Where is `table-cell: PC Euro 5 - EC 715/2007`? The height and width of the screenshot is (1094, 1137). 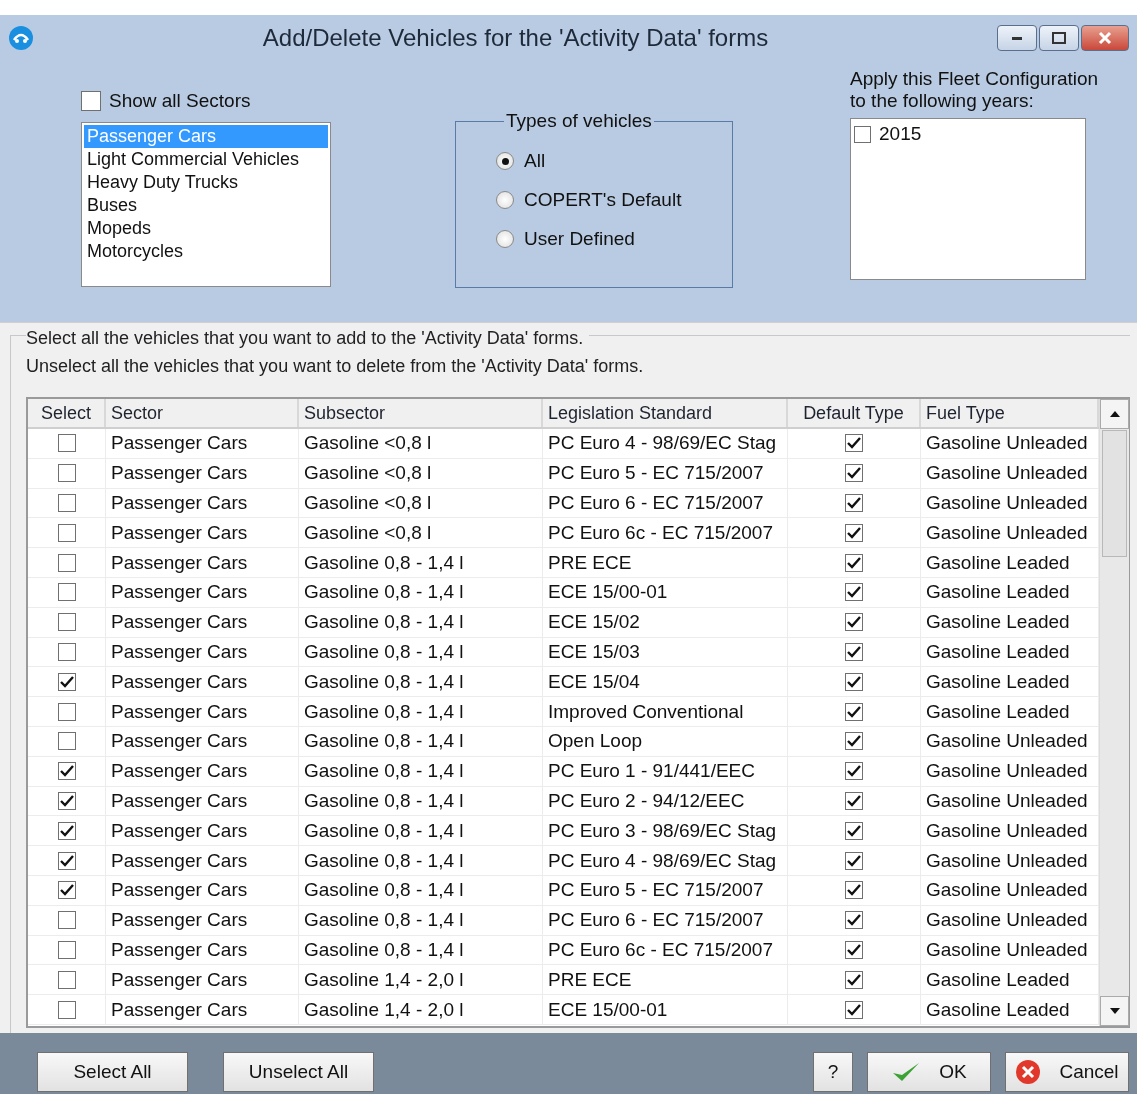
table-cell: PC Euro 5 - EC 715/2007 is located at coordinates (665, 473).